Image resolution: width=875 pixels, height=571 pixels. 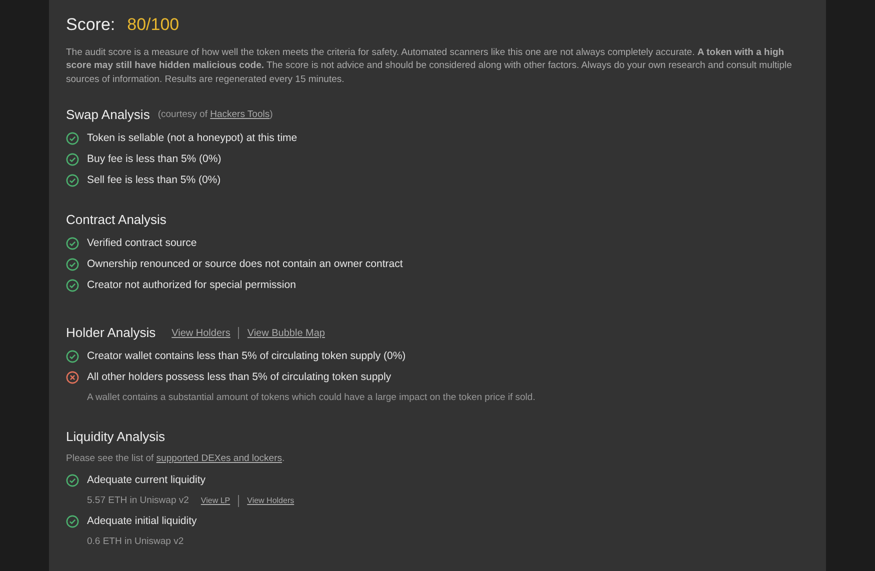 What do you see at coordinates (154, 159) in the screenshot?
I see `check-item-text: Buy fee is less than 5% (0%)` at bounding box center [154, 159].